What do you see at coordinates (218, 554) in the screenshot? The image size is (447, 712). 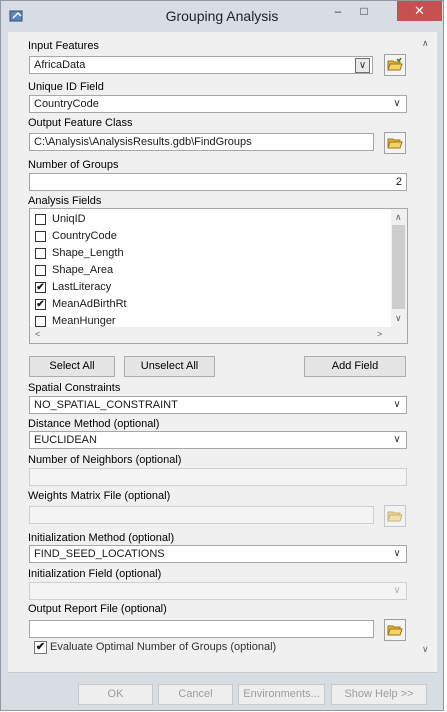 I see `initialization-method-select: FIND_SEED_LOCATIONS ∨` at bounding box center [218, 554].